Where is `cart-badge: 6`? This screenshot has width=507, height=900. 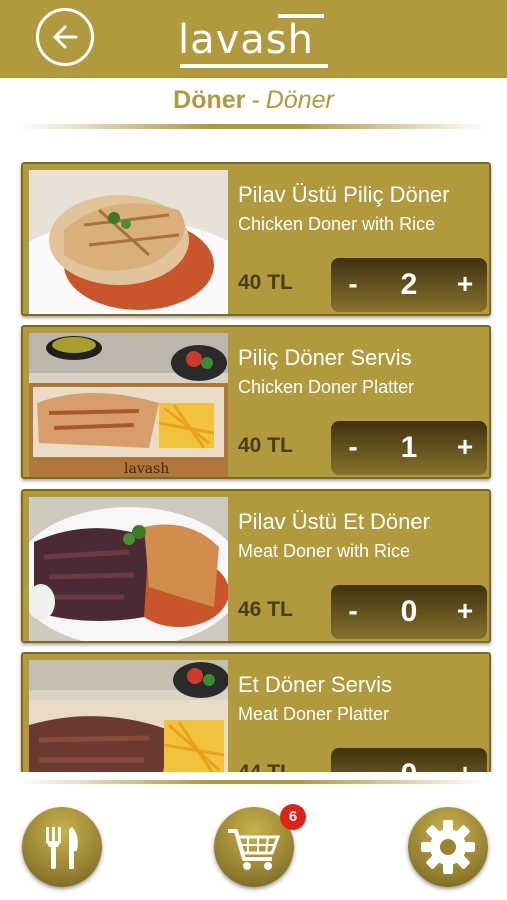 cart-badge: 6 is located at coordinates (293, 817).